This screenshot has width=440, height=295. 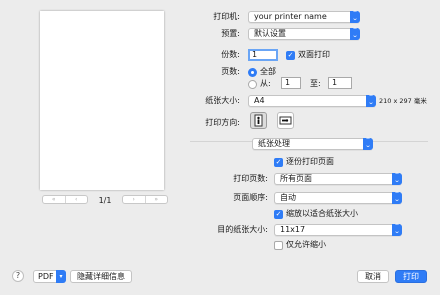 What do you see at coordinates (222, 100) in the screenshot?
I see `paper-size-label: 纸张大小:` at bounding box center [222, 100].